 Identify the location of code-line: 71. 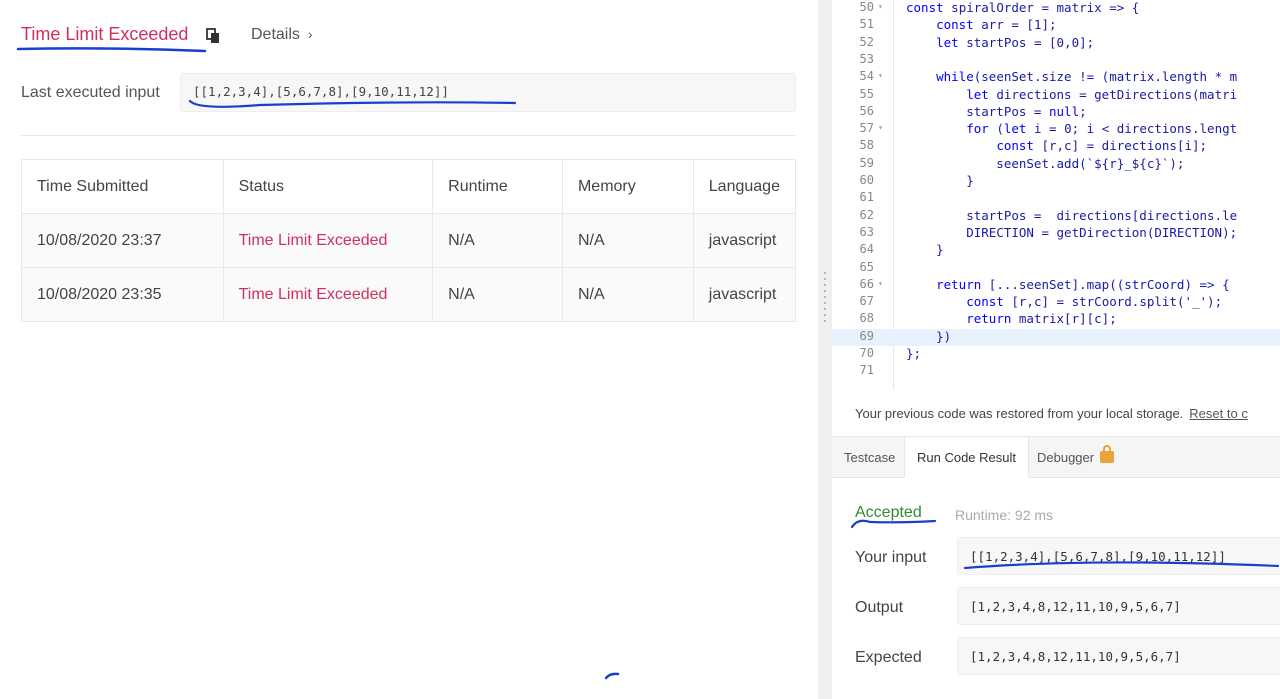
(1056, 371).